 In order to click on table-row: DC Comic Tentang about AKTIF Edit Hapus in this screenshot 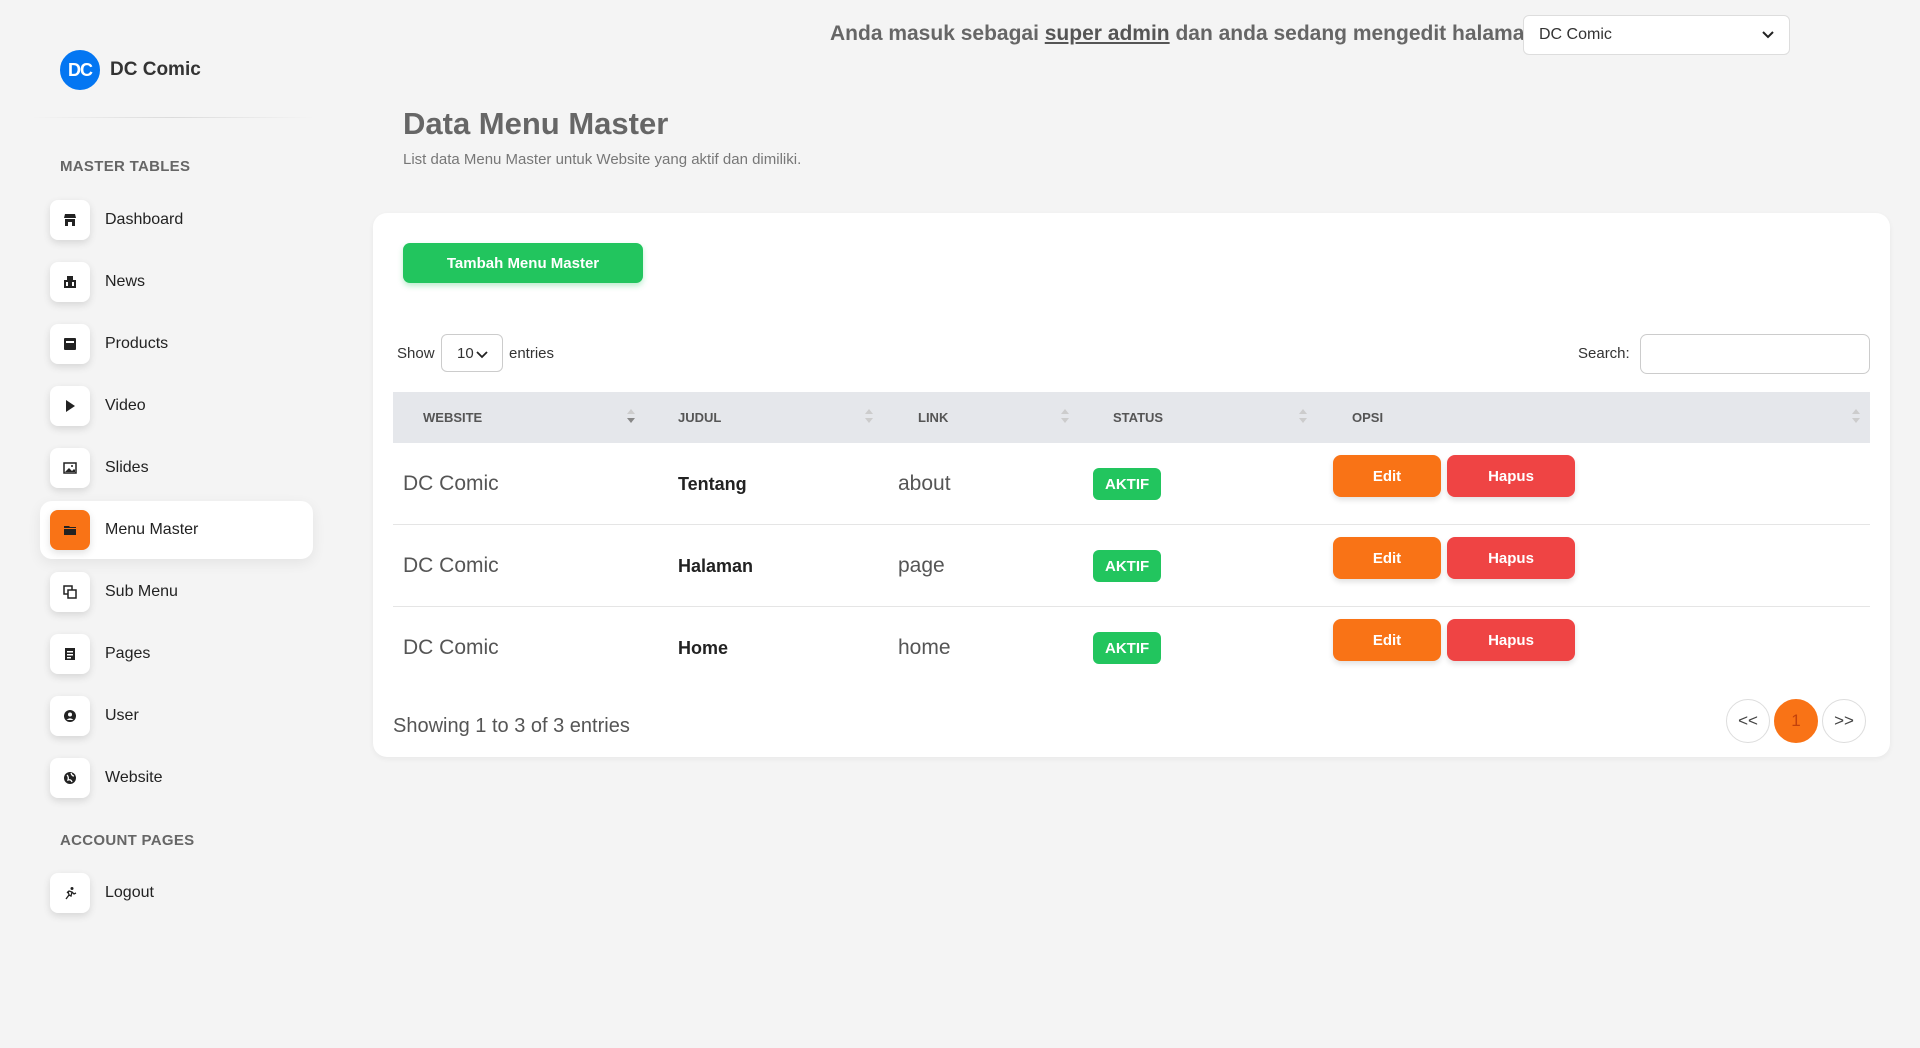, I will do `click(1131, 484)`.